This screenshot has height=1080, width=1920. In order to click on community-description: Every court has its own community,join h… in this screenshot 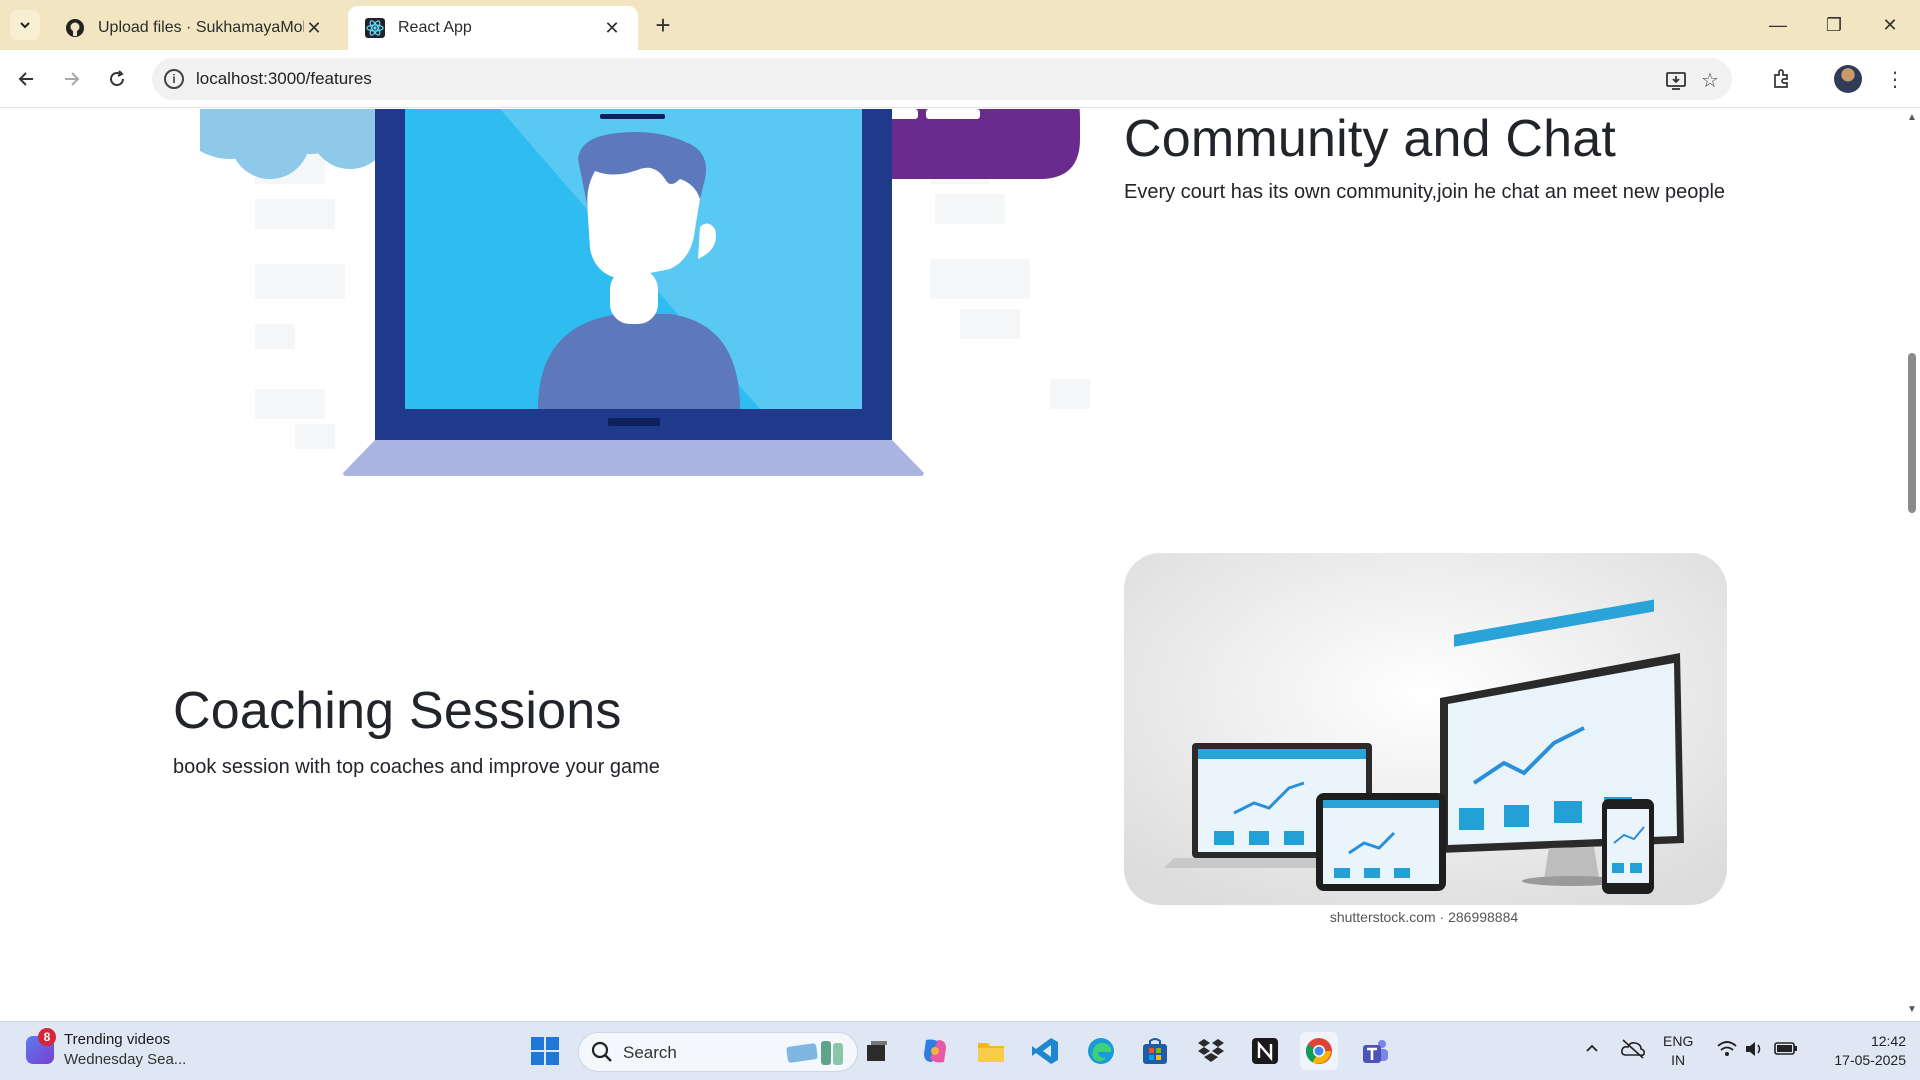, I will do `click(1425, 192)`.